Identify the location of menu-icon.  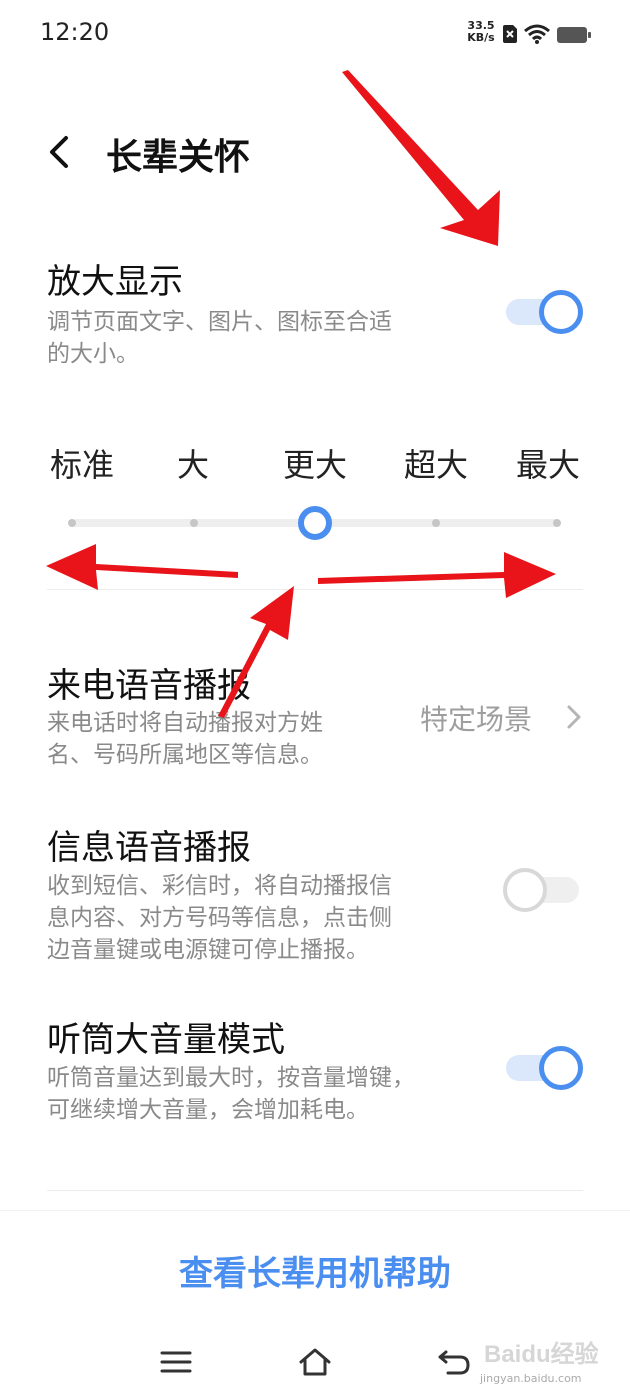
(176, 1362).